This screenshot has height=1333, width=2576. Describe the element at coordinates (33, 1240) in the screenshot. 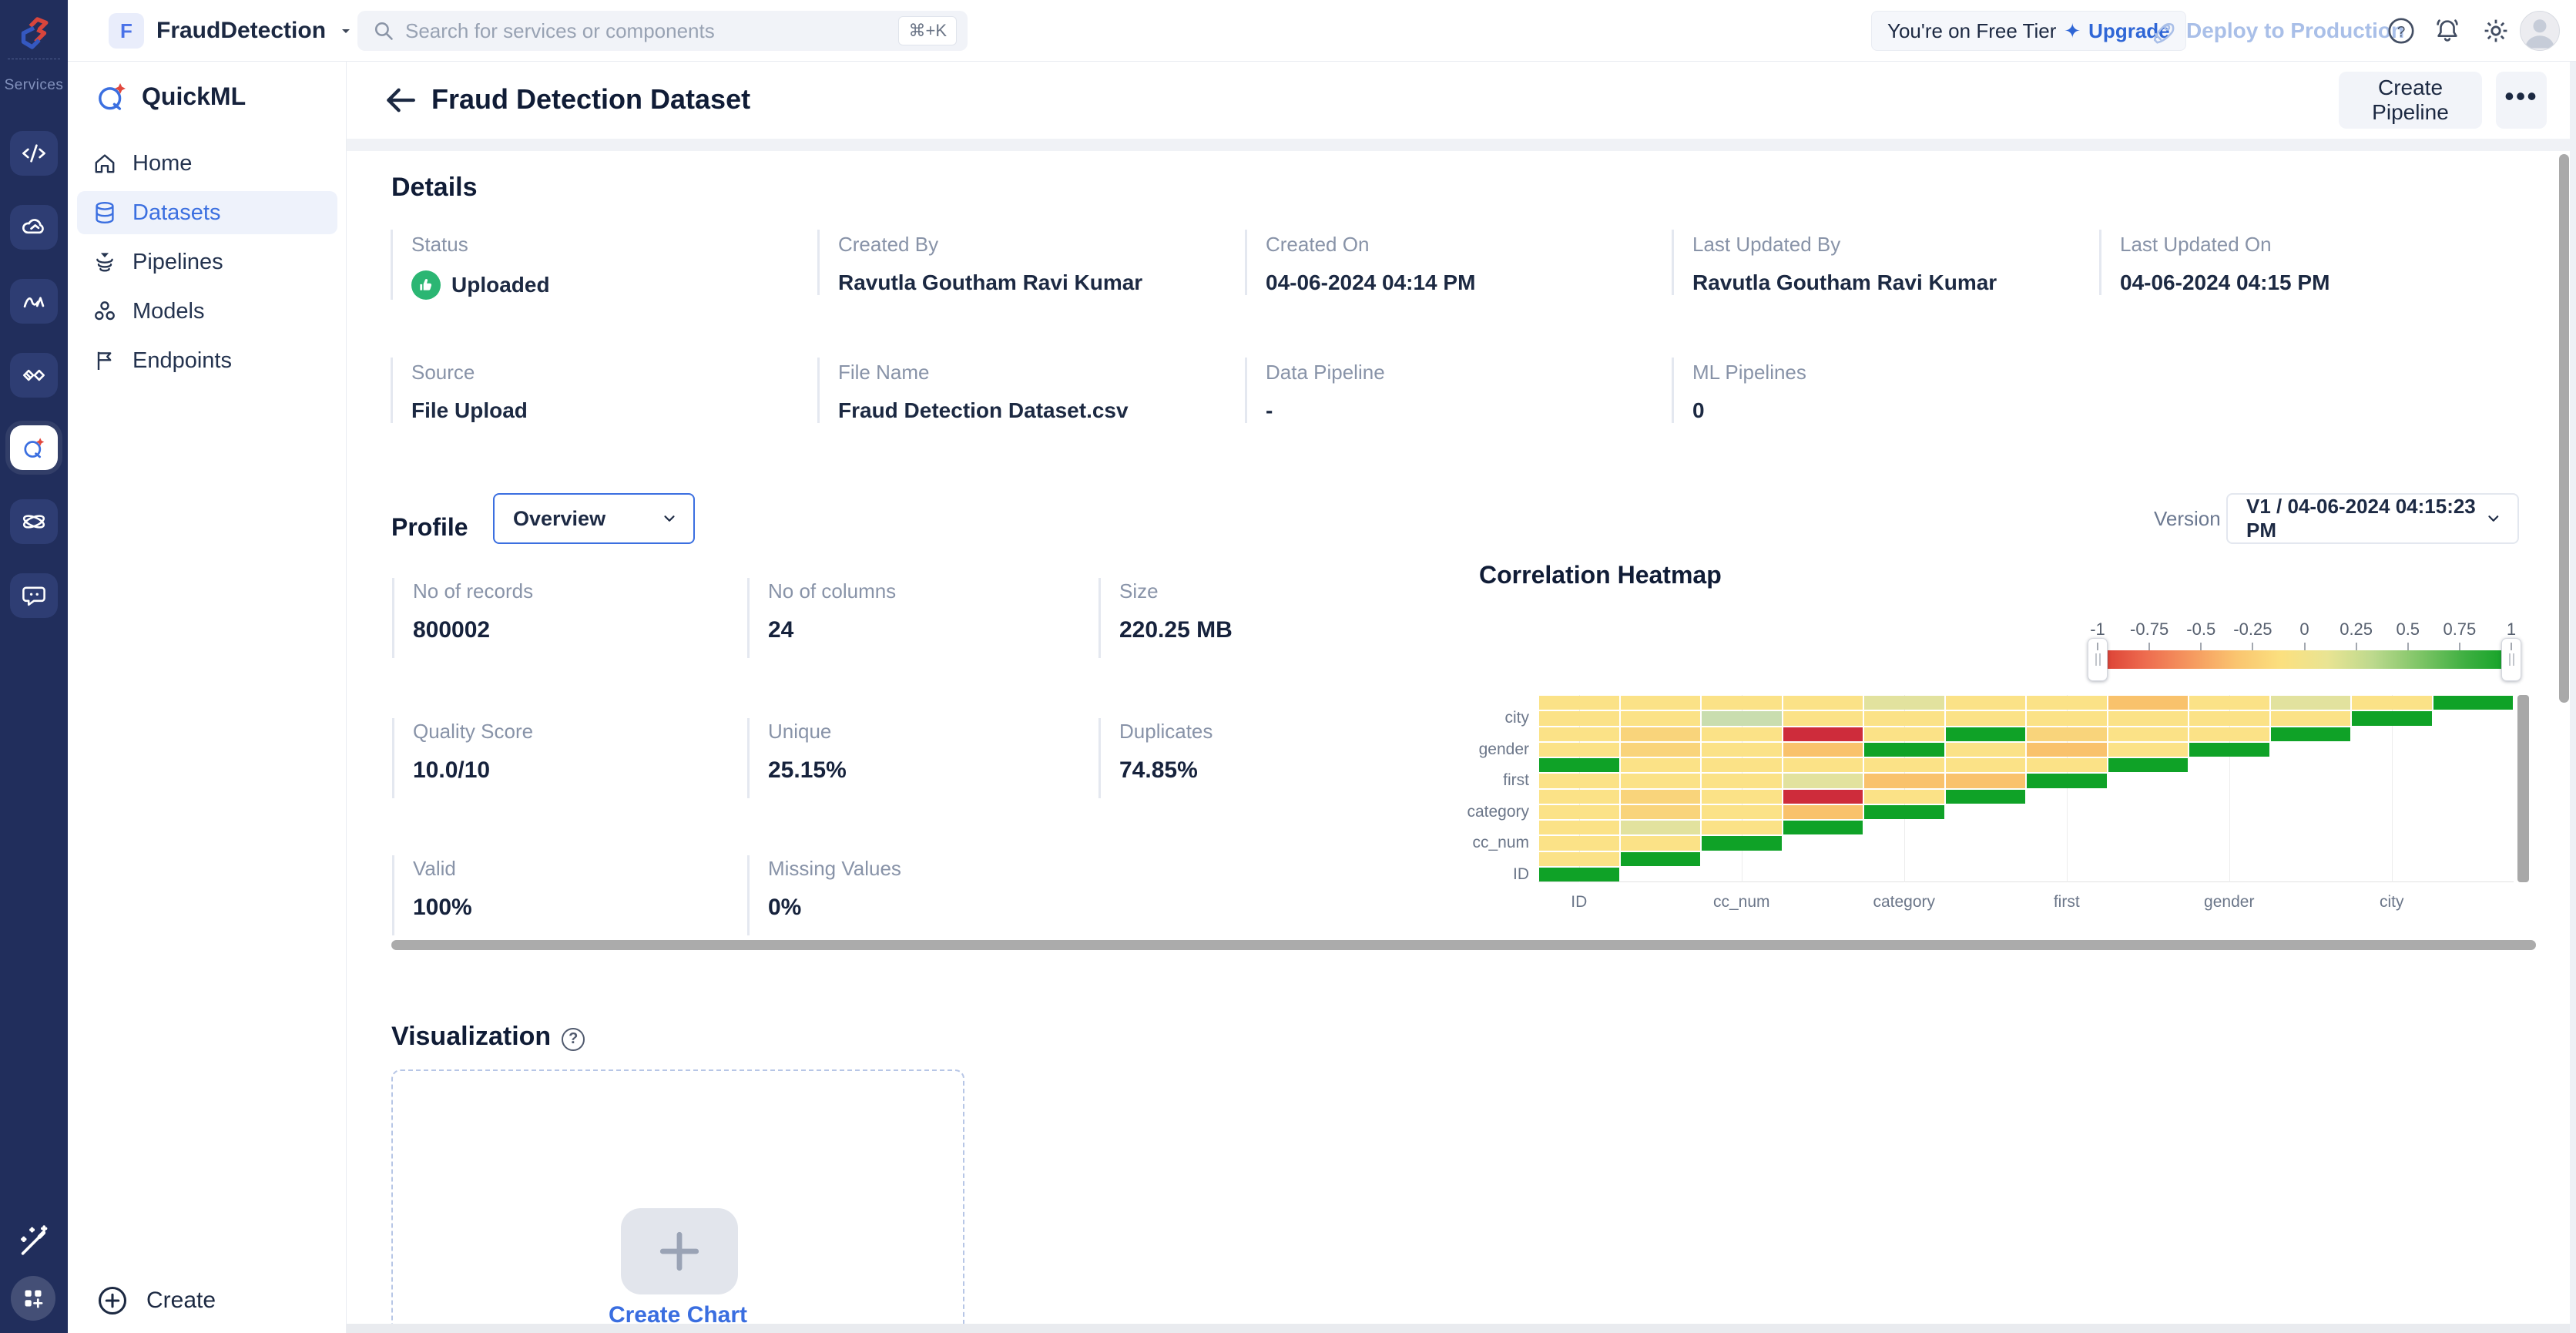

I see `magic-wand-icon` at that location.